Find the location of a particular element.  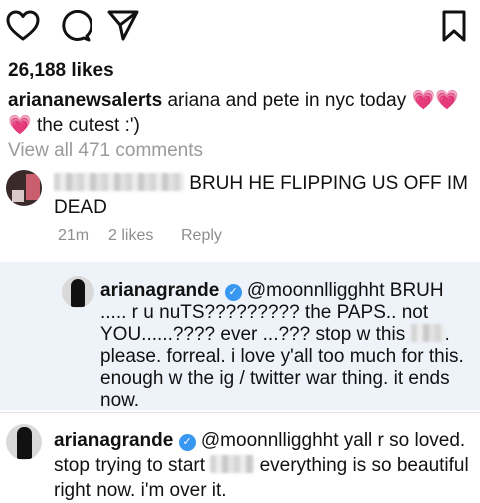

bookmark-icon is located at coordinates (454, 26).